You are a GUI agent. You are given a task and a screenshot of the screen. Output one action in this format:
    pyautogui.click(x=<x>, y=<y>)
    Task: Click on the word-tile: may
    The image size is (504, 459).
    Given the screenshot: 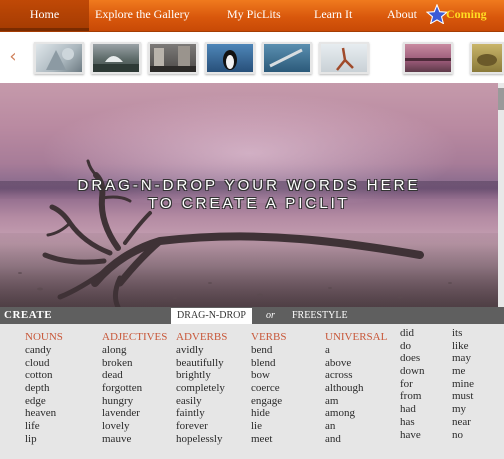 What is the action you would take?
    pyautogui.click(x=463, y=358)
    